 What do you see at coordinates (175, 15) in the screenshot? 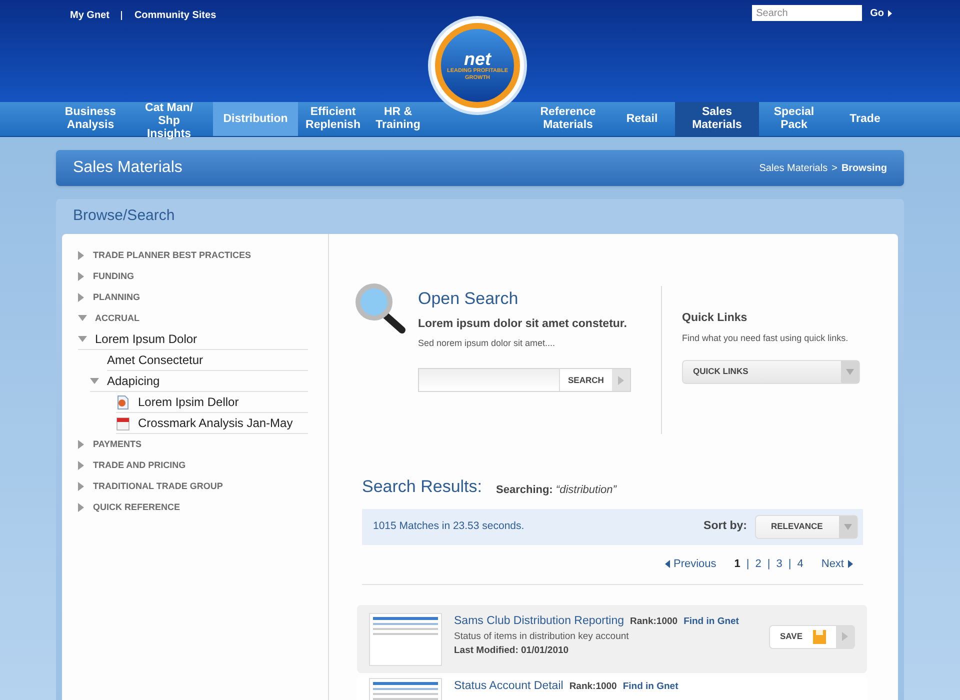
I see `top-link: Community Sites` at bounding box center [175, 15].